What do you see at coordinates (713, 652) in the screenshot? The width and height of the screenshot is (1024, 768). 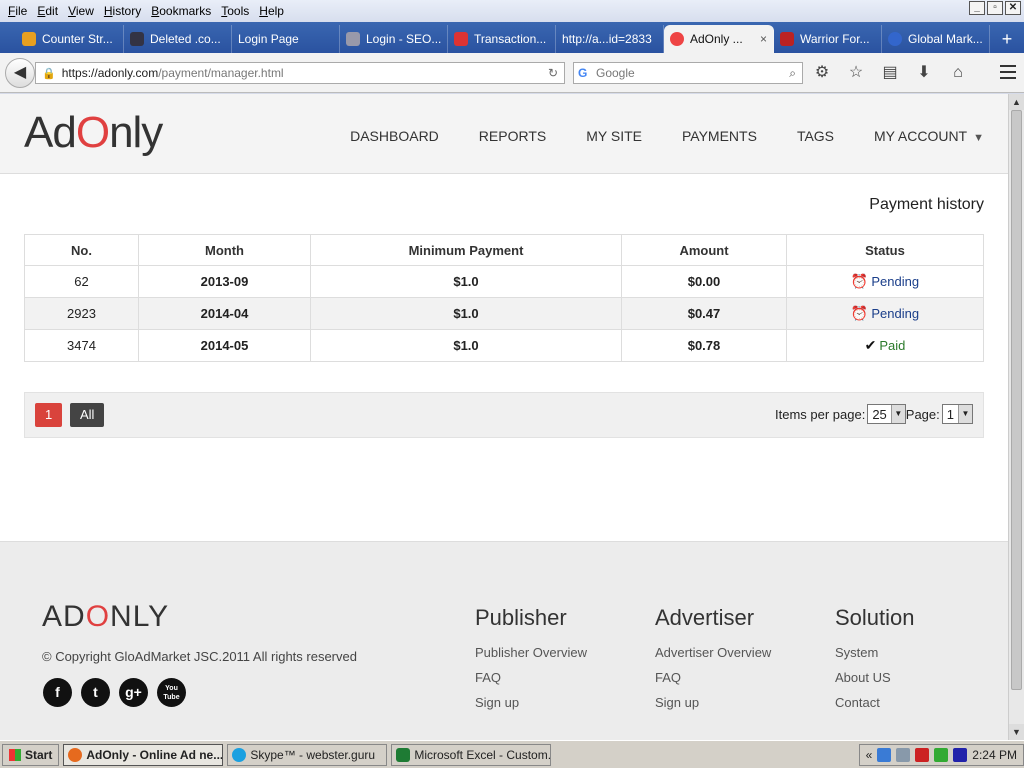 I see `footer-link: Advertiser Overview` at bounding box center [713, 652].